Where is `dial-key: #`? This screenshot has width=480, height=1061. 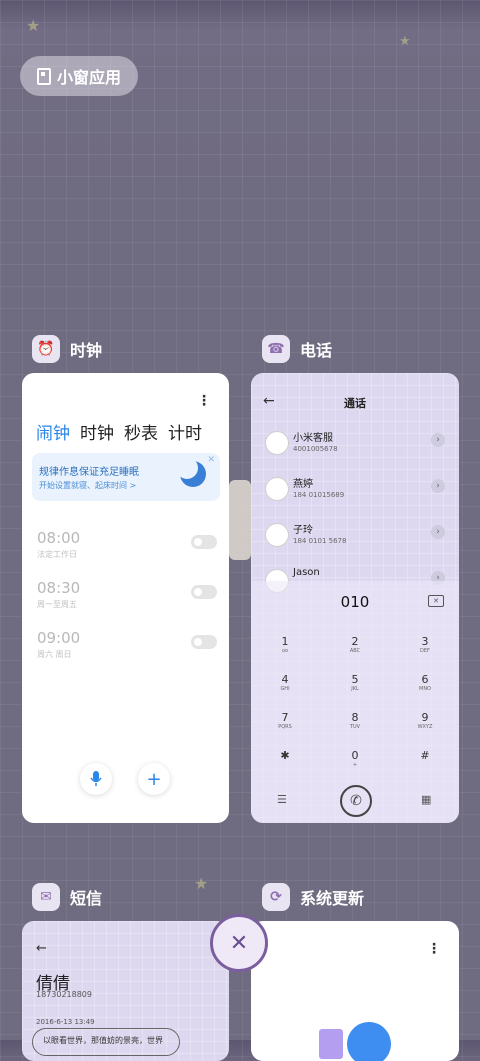
dial-key: # is located at coordinates (425, 755).